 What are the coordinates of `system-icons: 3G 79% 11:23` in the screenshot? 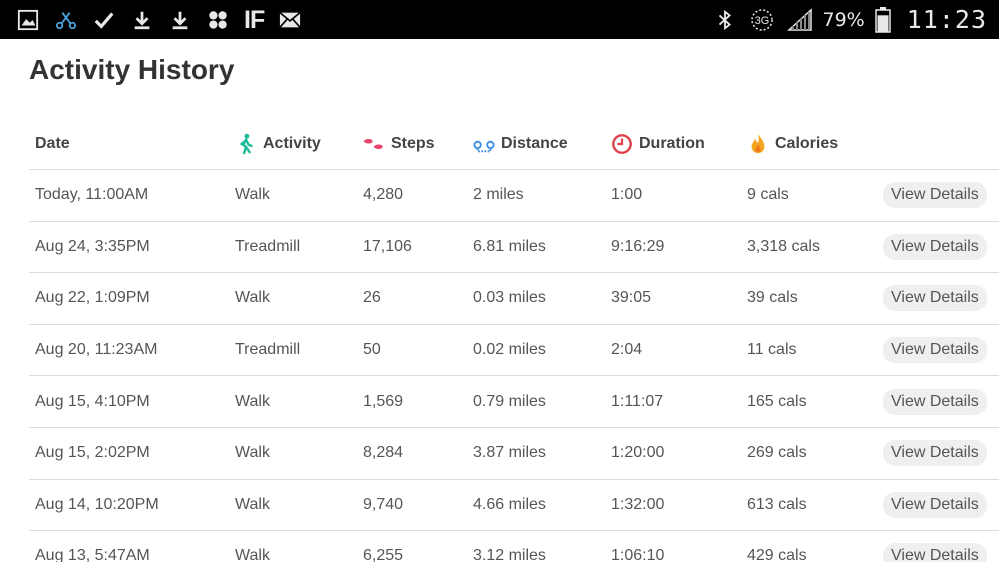 It's located at (850, 19).